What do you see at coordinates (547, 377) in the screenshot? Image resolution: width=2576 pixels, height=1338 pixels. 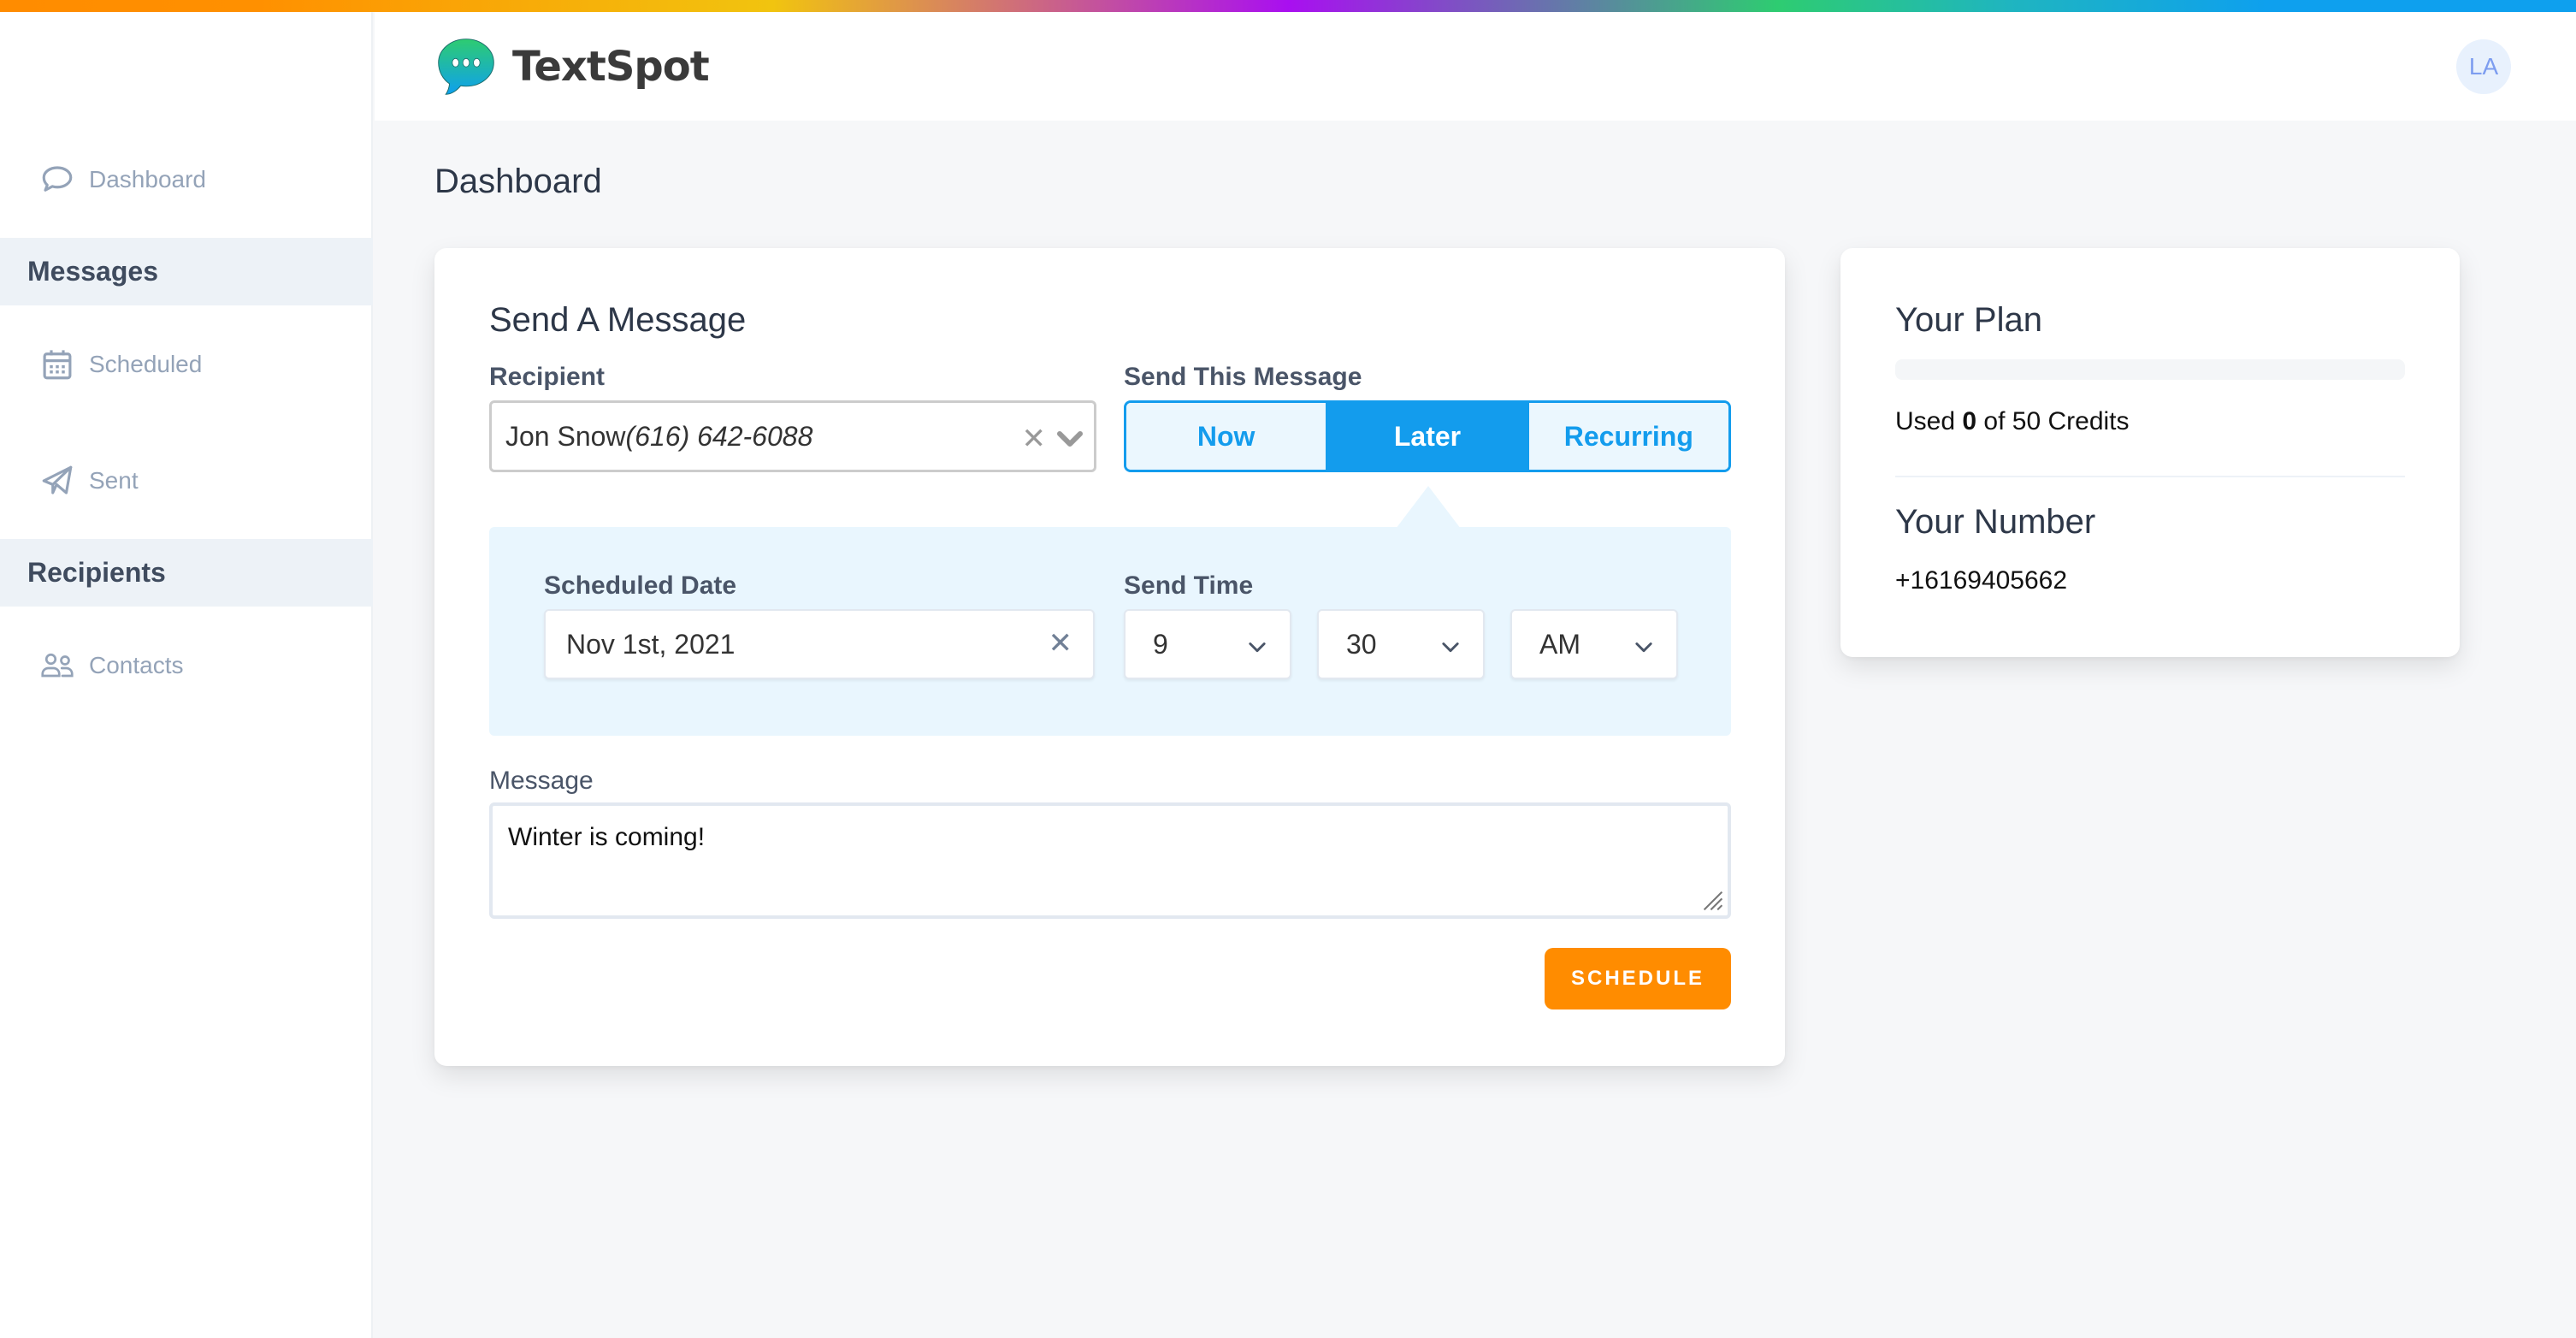 I see `recipient-label: Recipient` at bounding box center [547, 377].